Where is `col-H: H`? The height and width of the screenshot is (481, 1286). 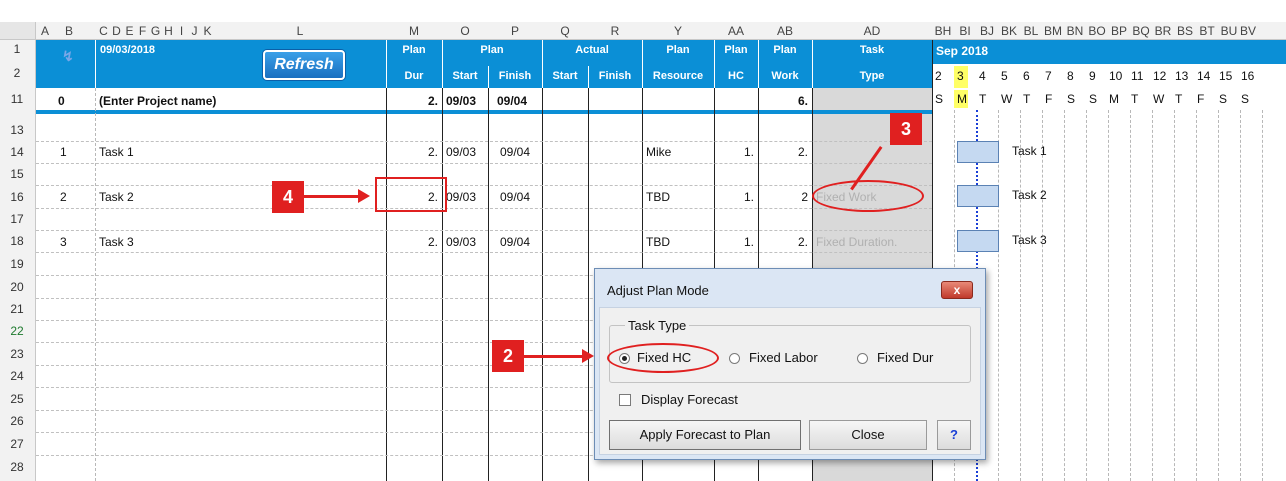
col-H: H is located at coordinates (168, 31).